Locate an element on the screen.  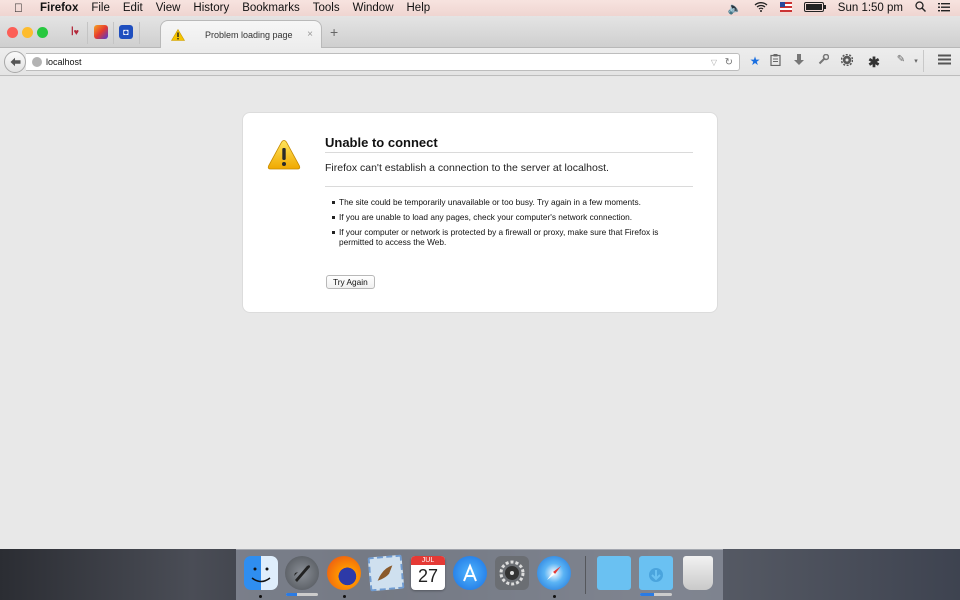
tab-close-icon: × is located at coordinates (310, 34).